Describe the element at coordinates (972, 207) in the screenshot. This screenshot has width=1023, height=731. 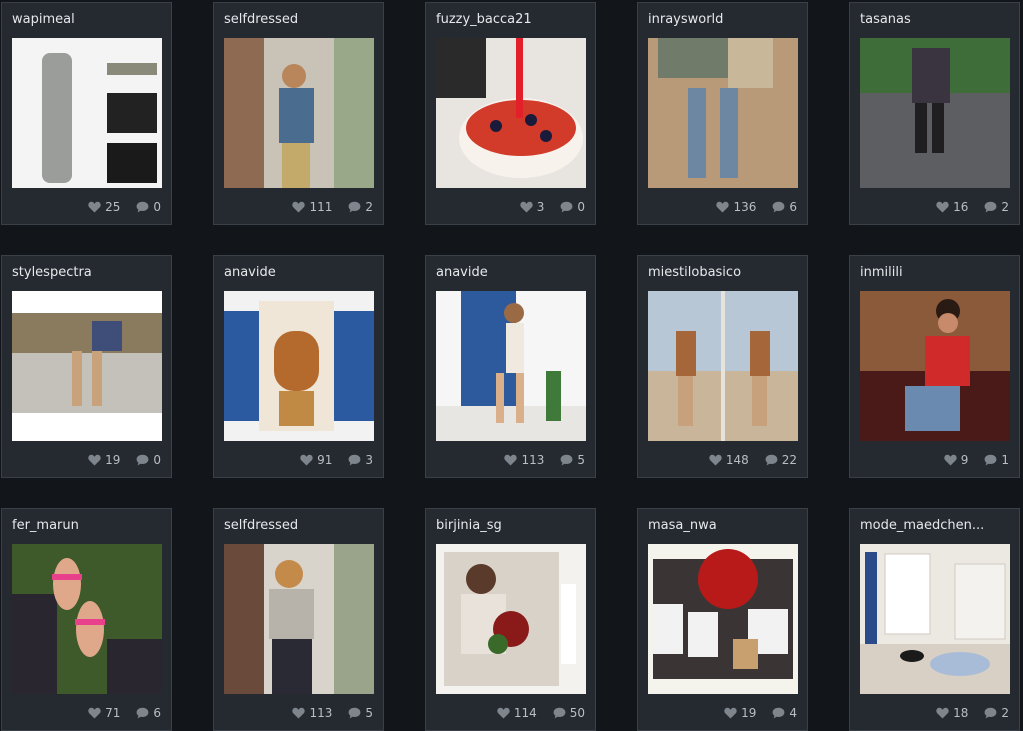
I see `post-stats: 16 2` at that location.